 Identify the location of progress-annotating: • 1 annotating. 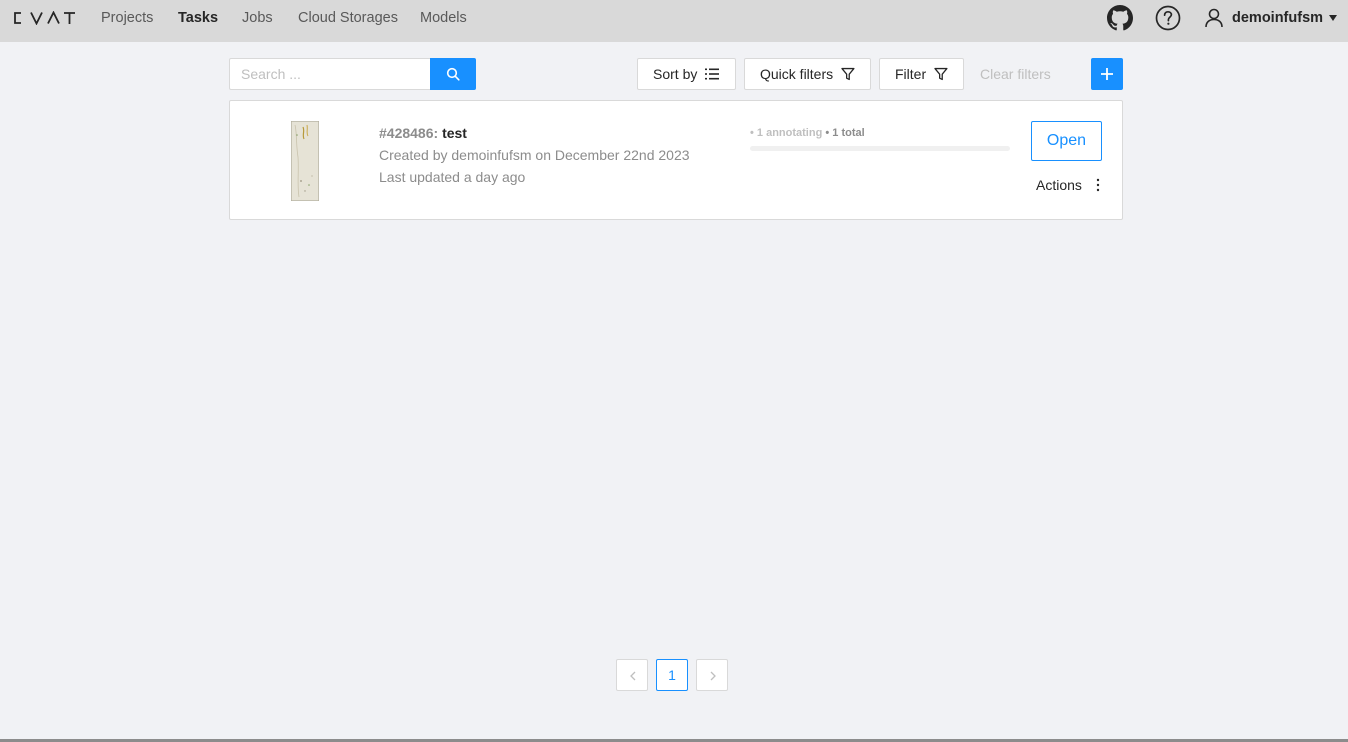
(786, 133).